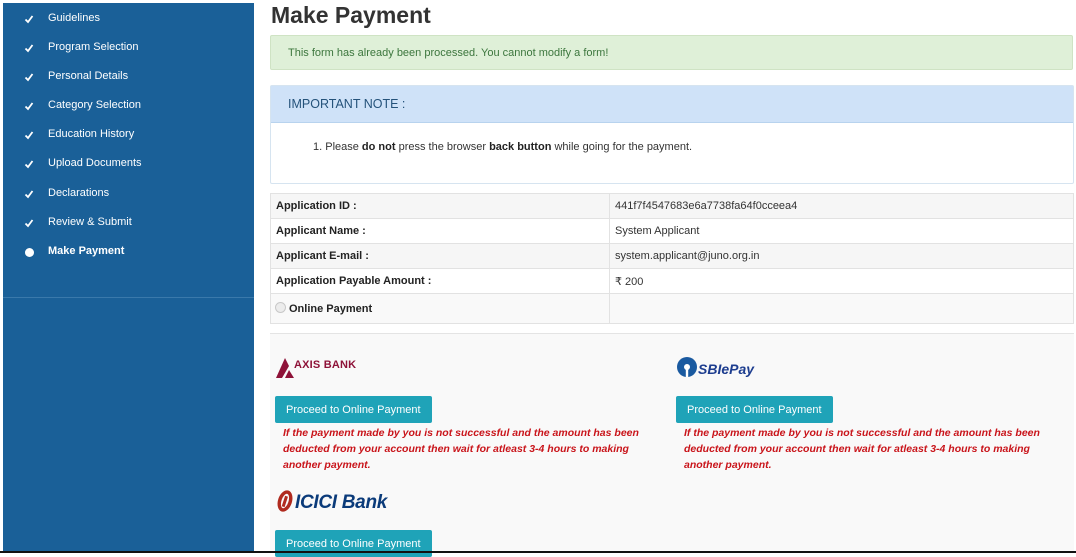 This screenshot has height=557, width=1076. I want to click on sidebar-divider, so click(128, 297).